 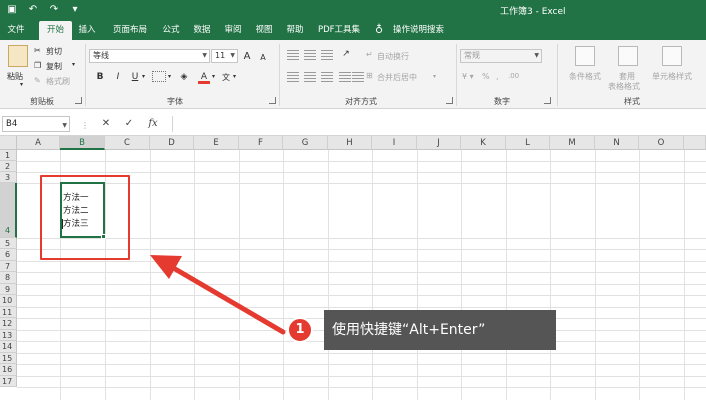 What do you see at coordinates (8, 370) in the screenshot?
I see `row-header-16: 16` at bounding box center [8, 370].